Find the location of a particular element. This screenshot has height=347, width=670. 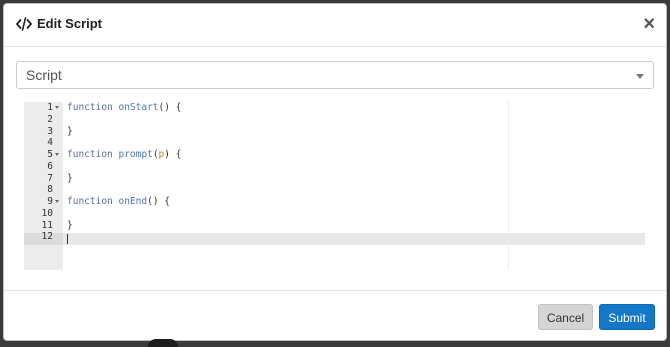

code-token: ) { is located at coordinates (173, 154).